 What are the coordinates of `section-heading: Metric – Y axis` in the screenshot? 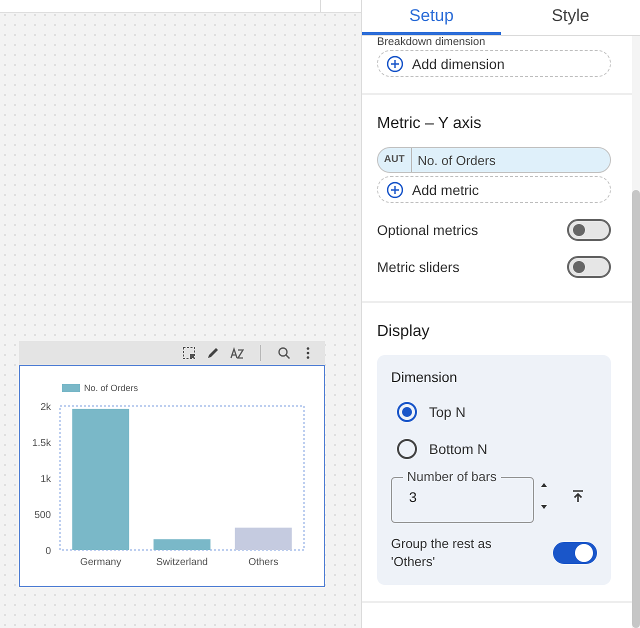 It's located at (429, 124).